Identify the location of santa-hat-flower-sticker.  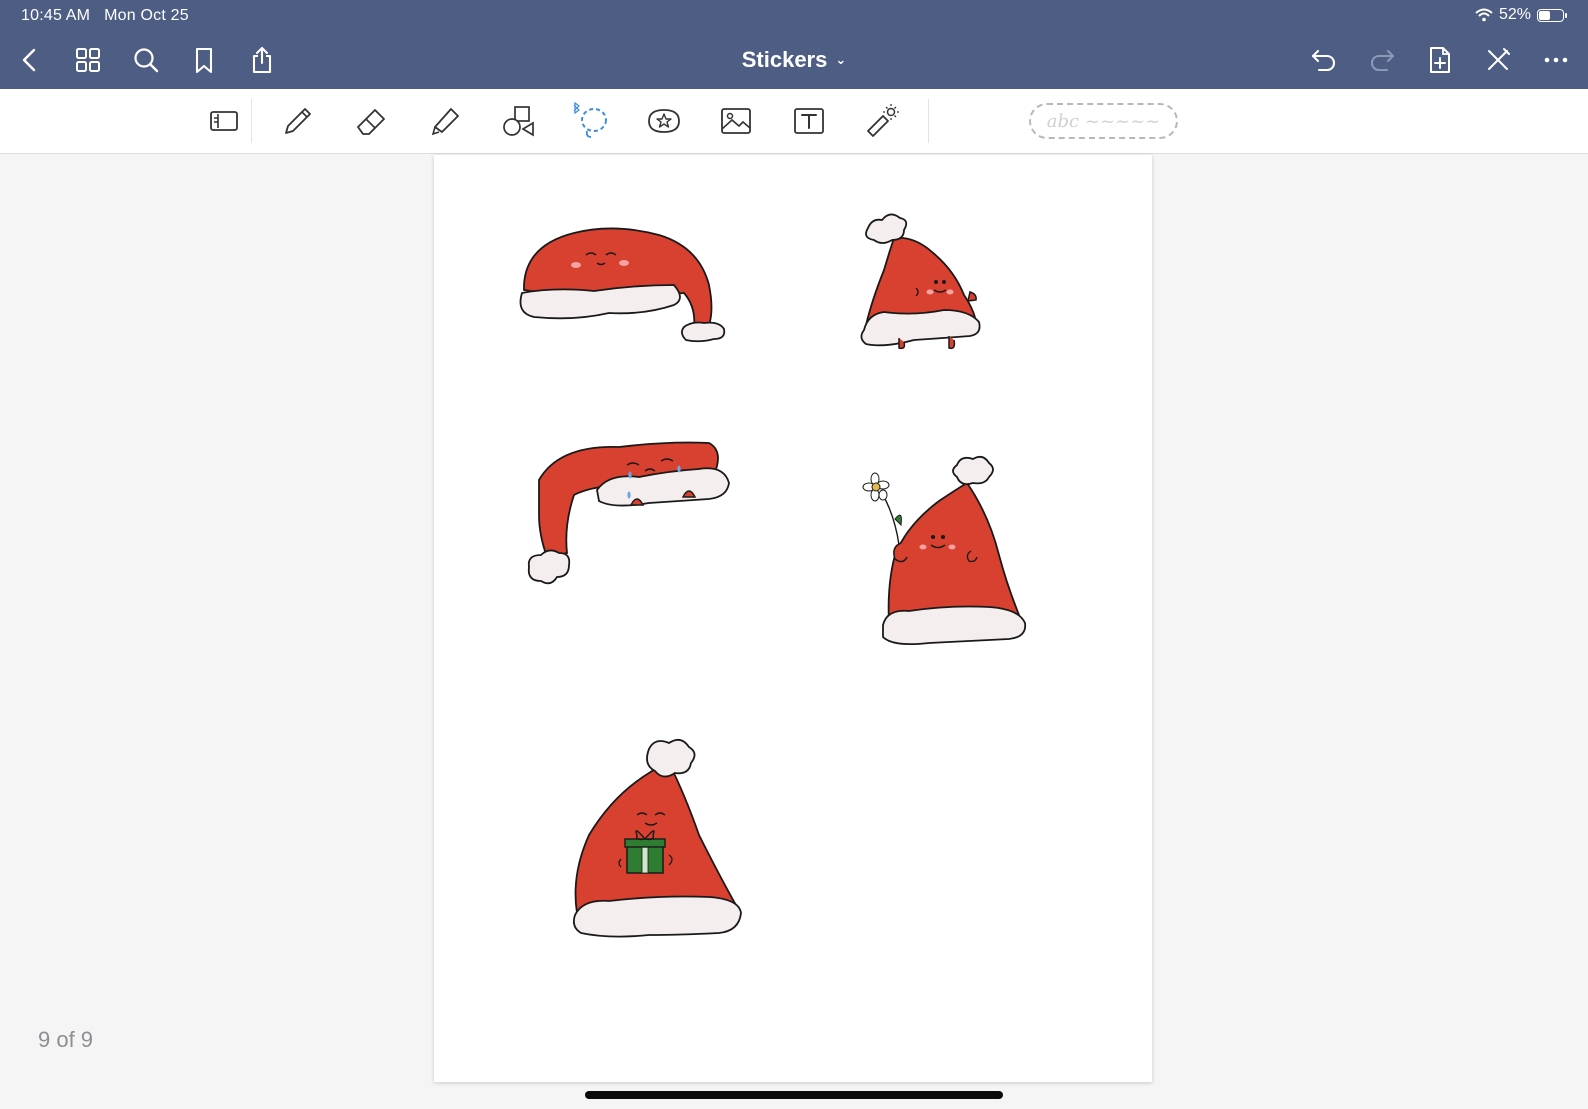
(944, 555).